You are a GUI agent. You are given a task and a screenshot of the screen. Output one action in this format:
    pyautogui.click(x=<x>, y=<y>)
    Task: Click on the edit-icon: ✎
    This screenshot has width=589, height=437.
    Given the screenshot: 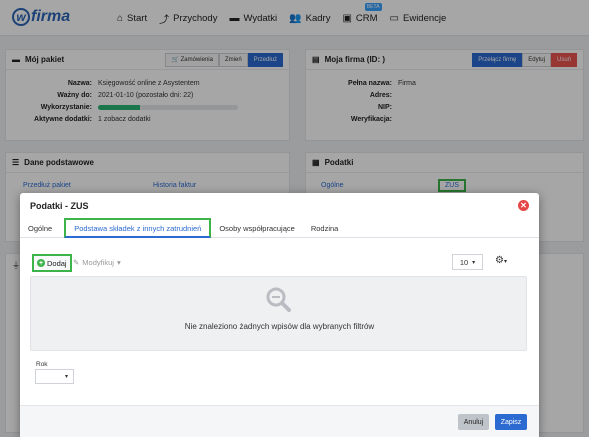 What is the action you would take?
    pyautogui.click(x=76, y=262)
    